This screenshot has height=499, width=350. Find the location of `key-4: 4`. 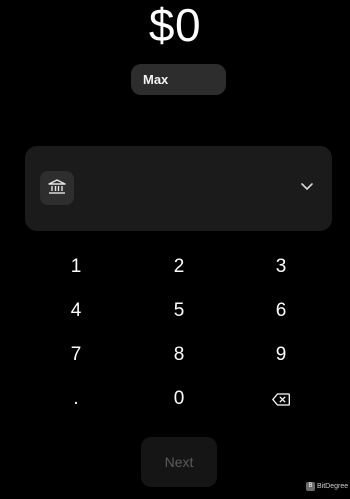

key-4: 4 is located at coordinates (76, 311).